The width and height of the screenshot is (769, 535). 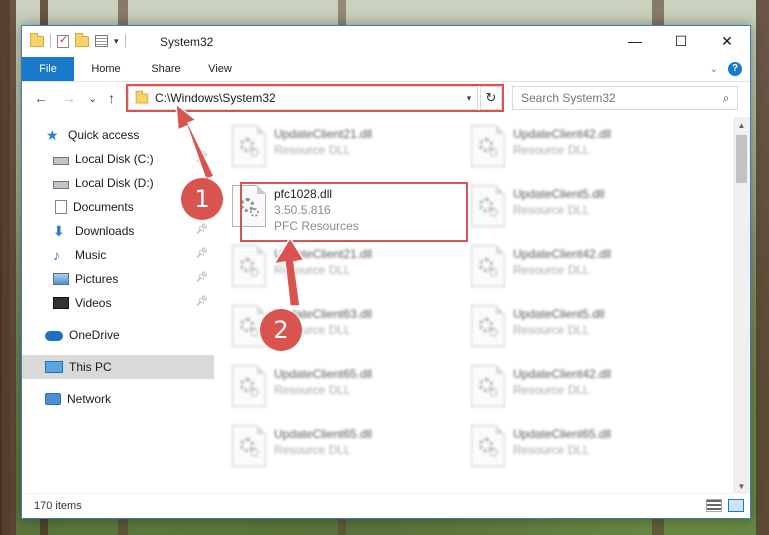 I want to click on sidebar-item-label: Pictures, so click(x=97, y=279).